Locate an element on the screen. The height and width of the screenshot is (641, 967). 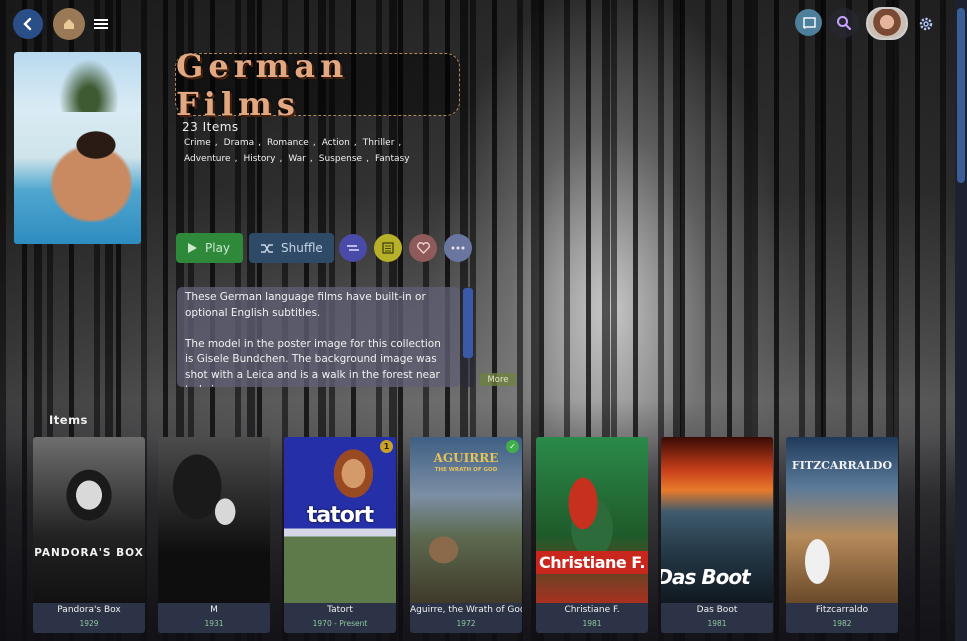
top-bar is located at coordinates (477, 24).